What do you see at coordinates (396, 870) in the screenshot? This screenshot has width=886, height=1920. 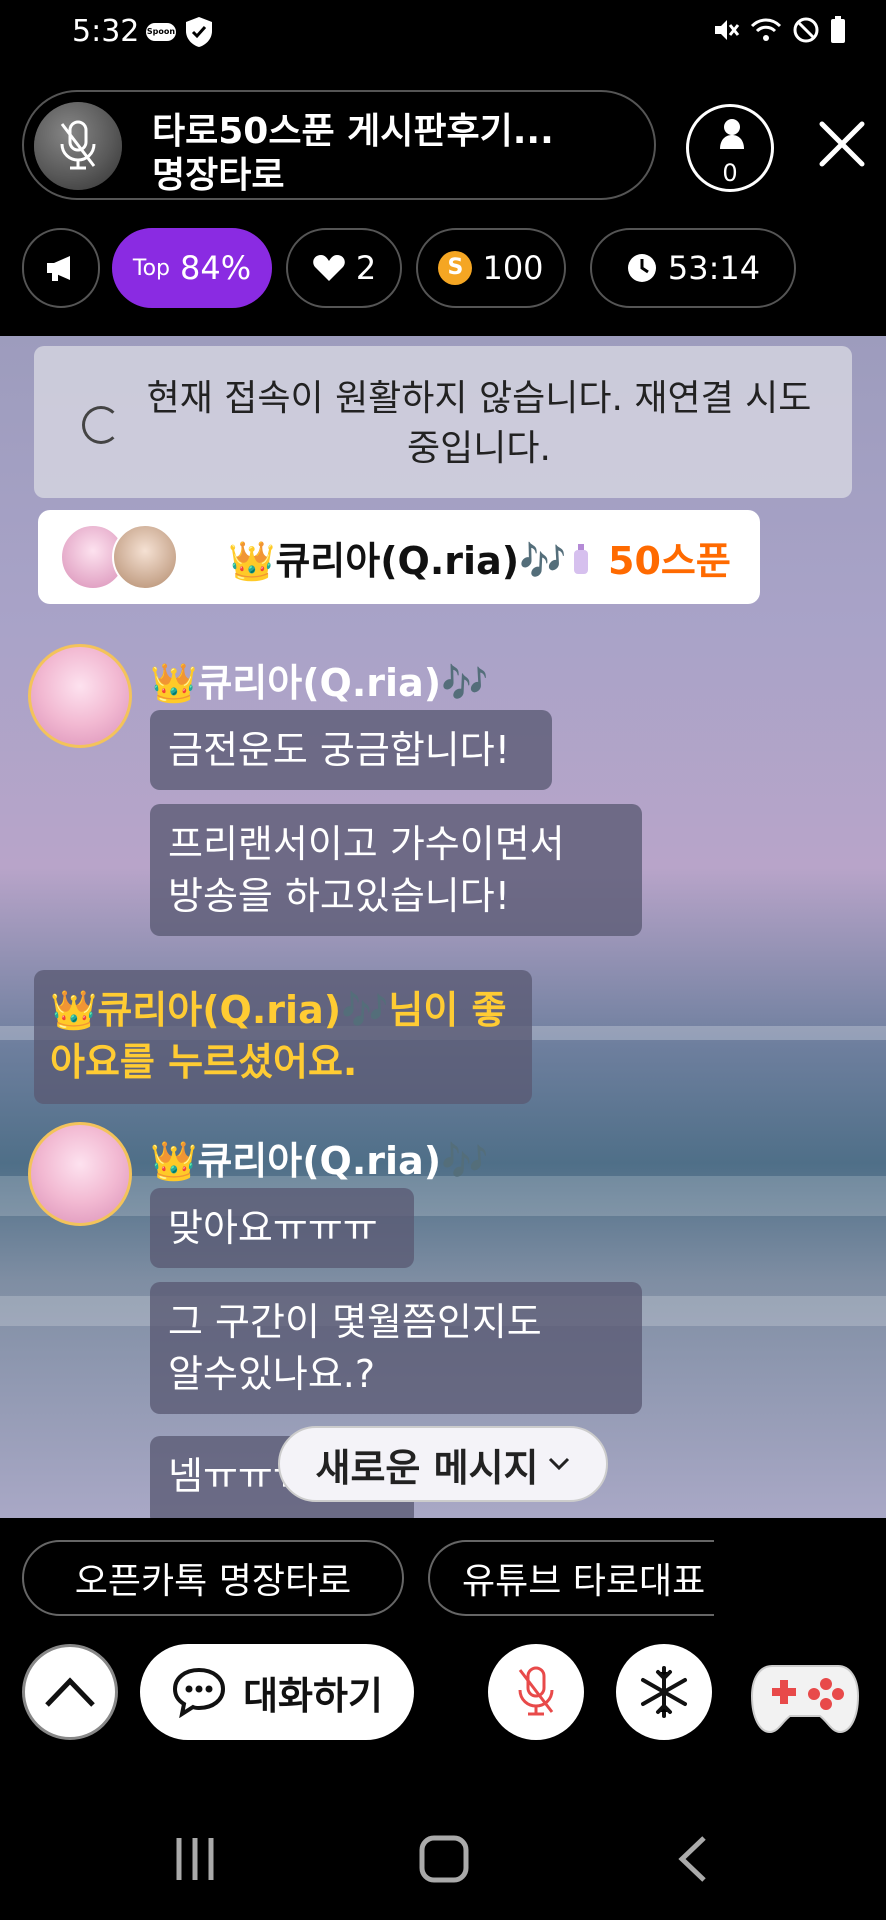 I see `chat-bubble: 프리랜서이고 가수이면서 방송을 하고있습니다!` at bounding box center [396, 870].